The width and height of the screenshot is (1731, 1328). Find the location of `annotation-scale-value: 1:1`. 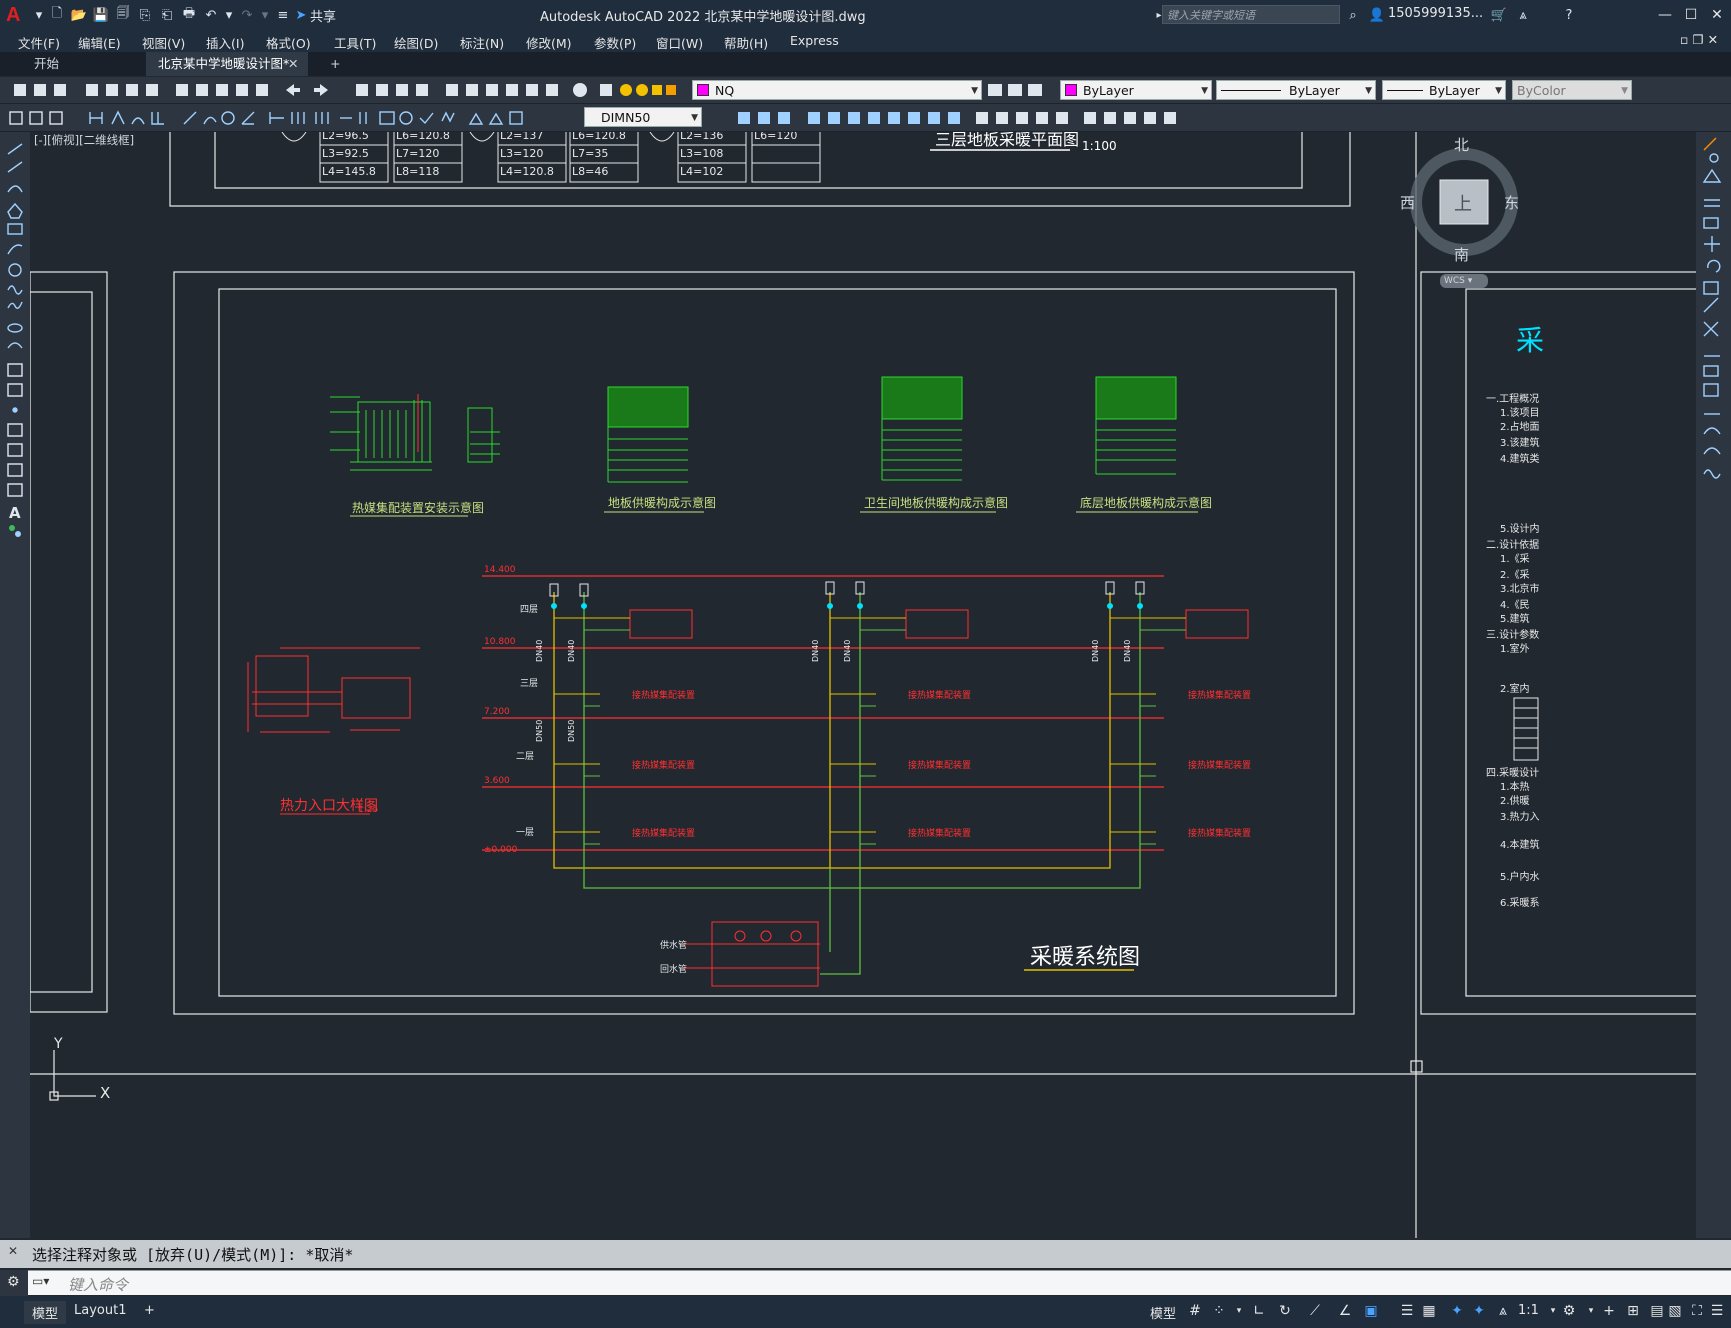

annotation-scale-value: 1:1 is located at coordinates (1528, 1310).